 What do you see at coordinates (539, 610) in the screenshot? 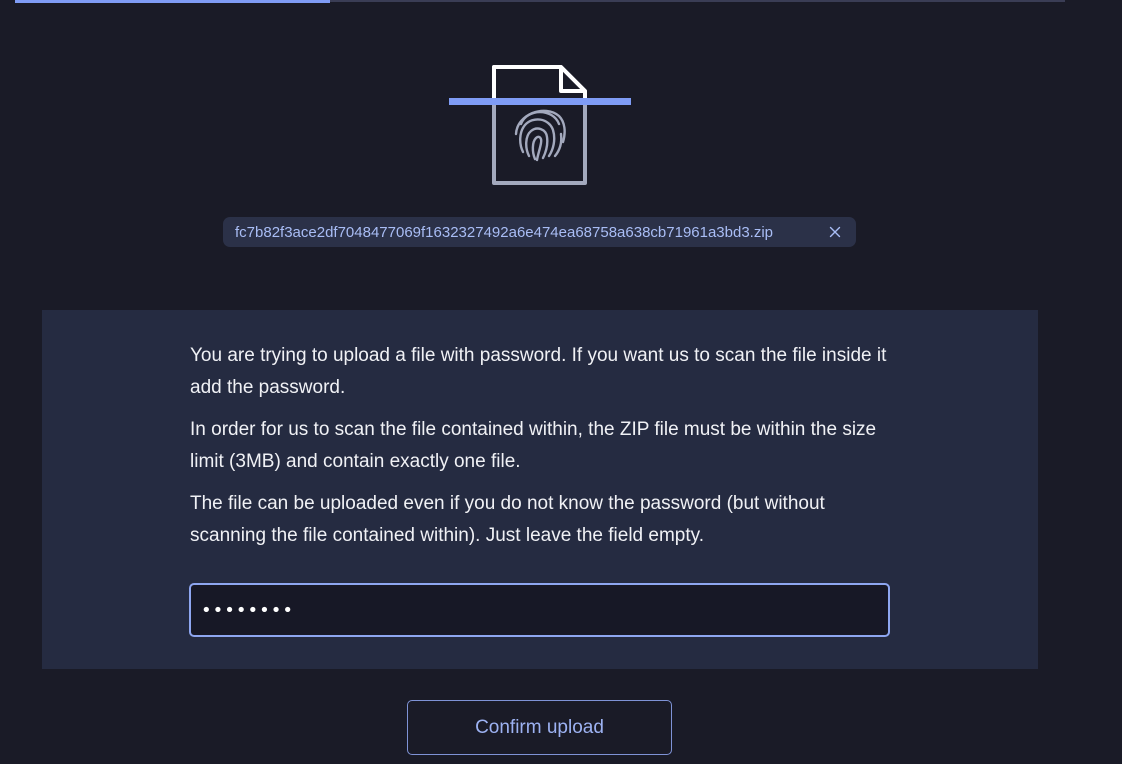
I see `password-input` at bounding box center [539, 610].